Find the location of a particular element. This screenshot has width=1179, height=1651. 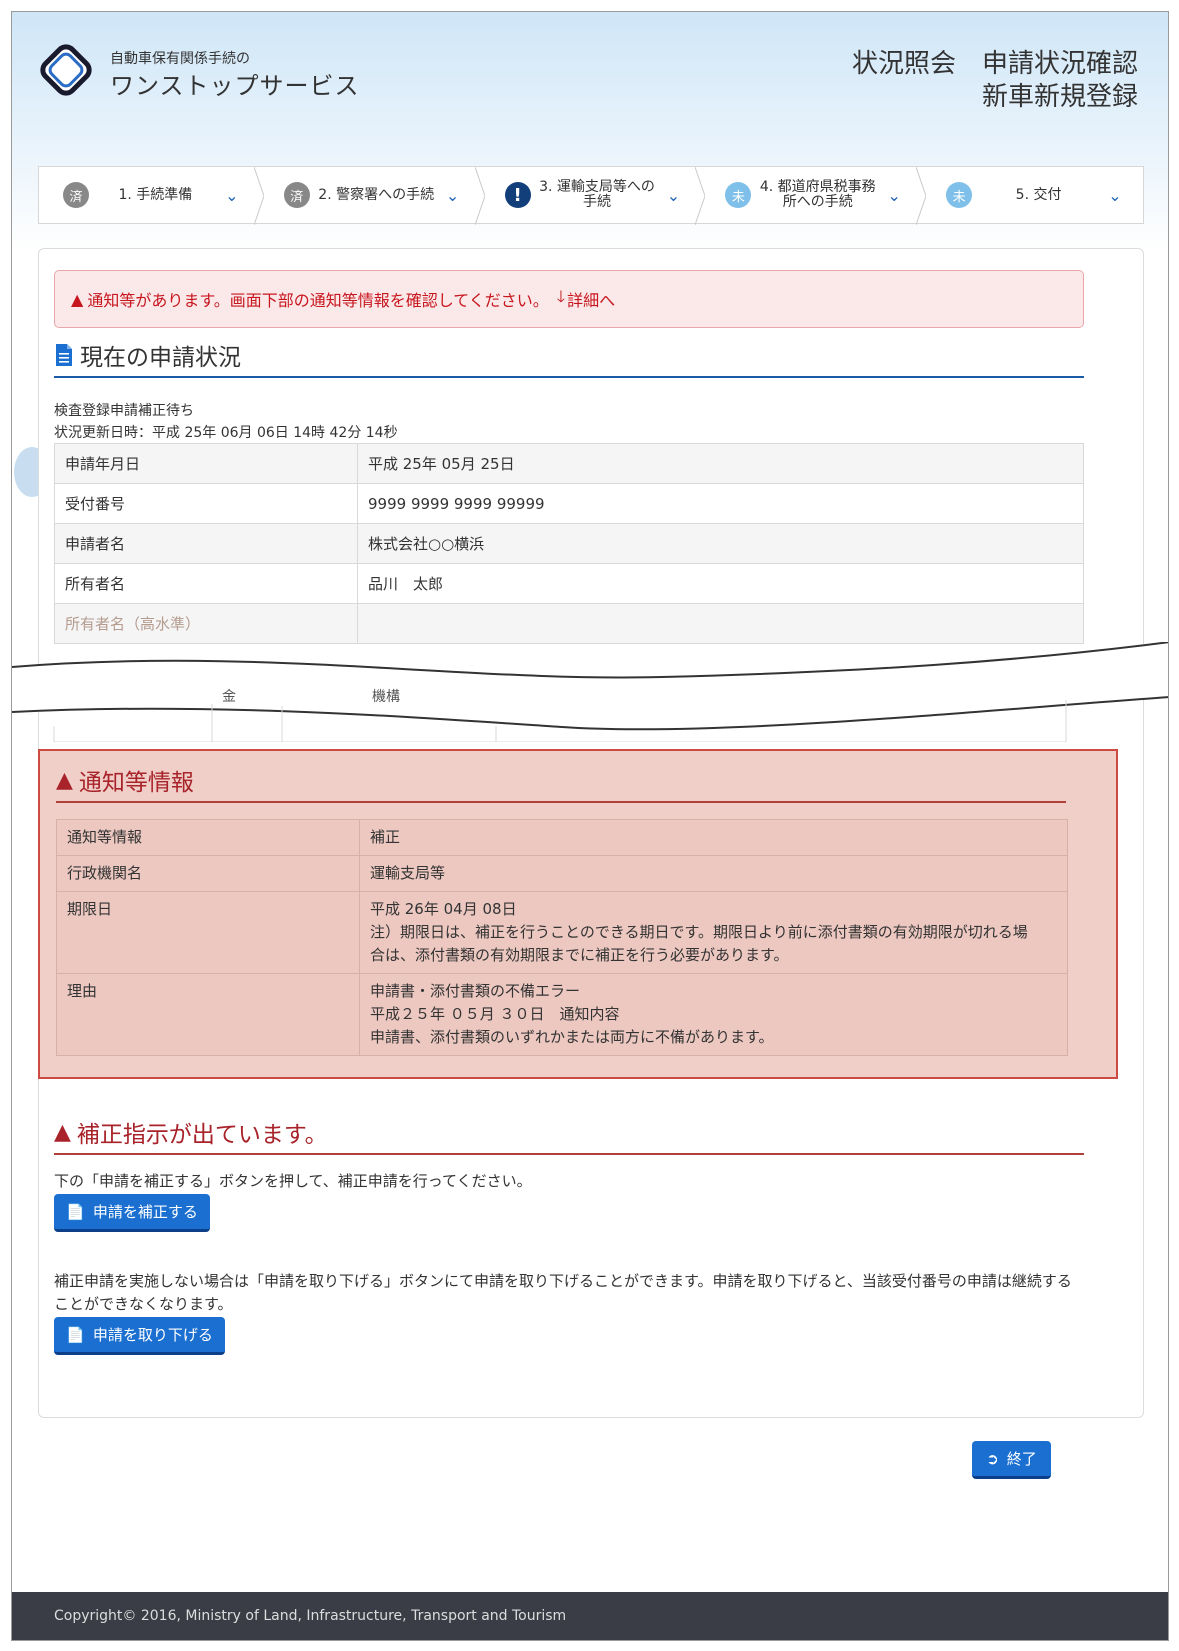

step-5: 未 5. 交付 ⌄ is located at coordinates (1032, 195).